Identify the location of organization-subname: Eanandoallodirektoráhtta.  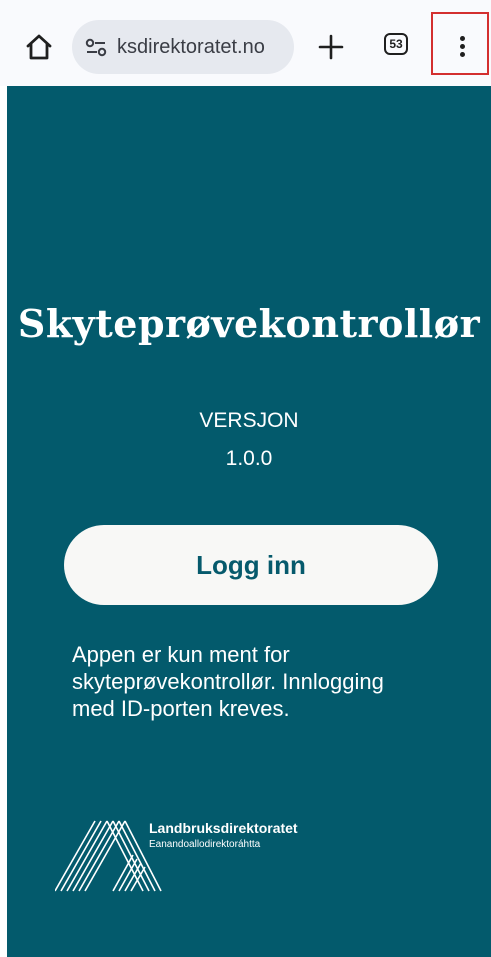
(205, 844).